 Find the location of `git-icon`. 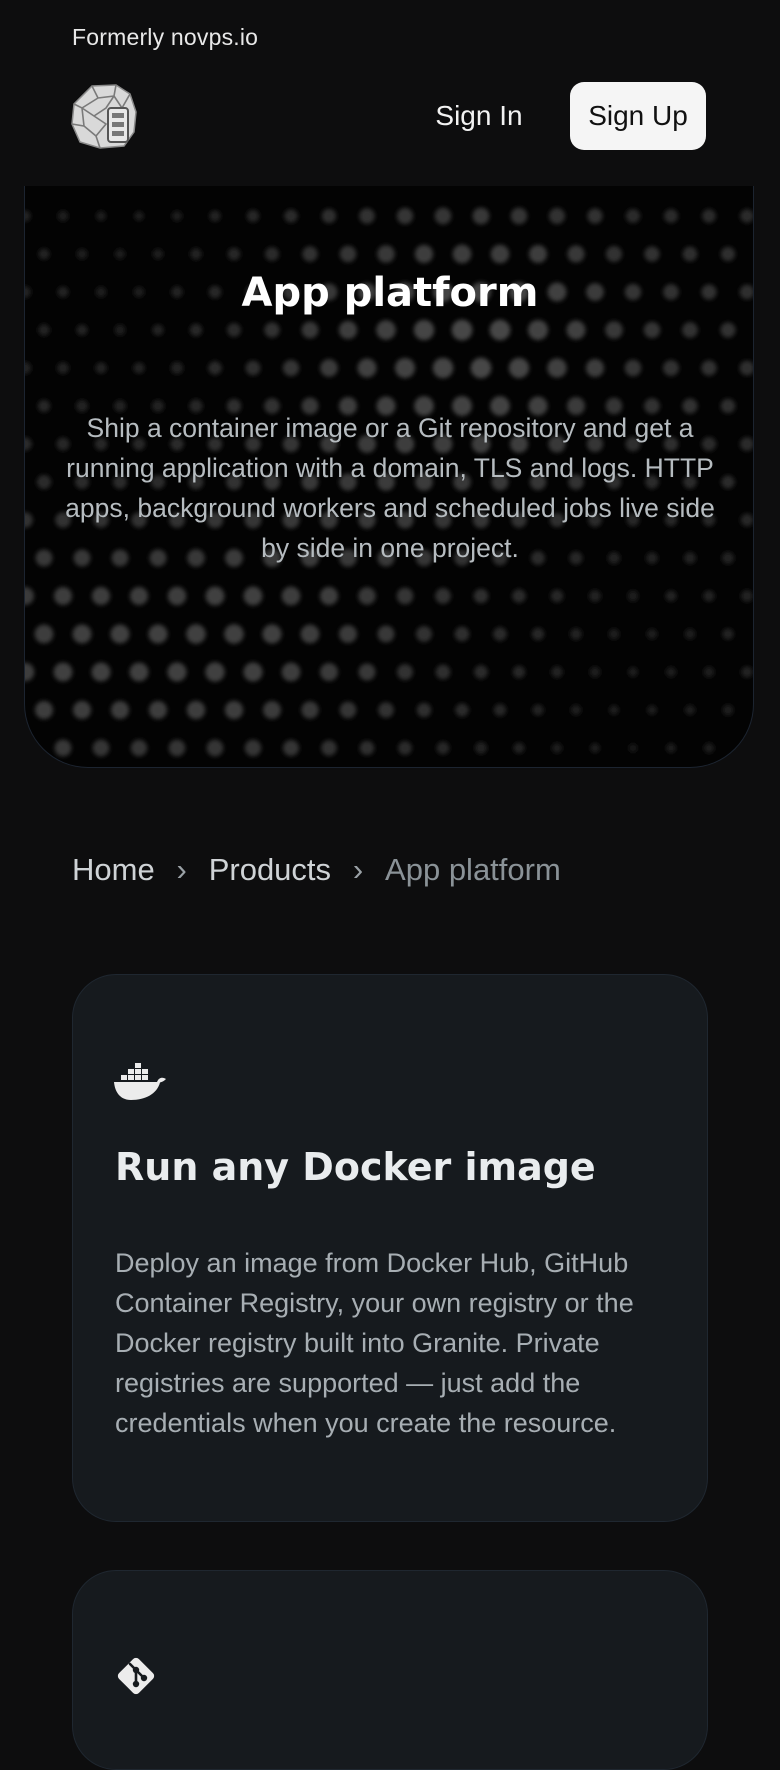

git-icon is located at coordinates (136, 1676).